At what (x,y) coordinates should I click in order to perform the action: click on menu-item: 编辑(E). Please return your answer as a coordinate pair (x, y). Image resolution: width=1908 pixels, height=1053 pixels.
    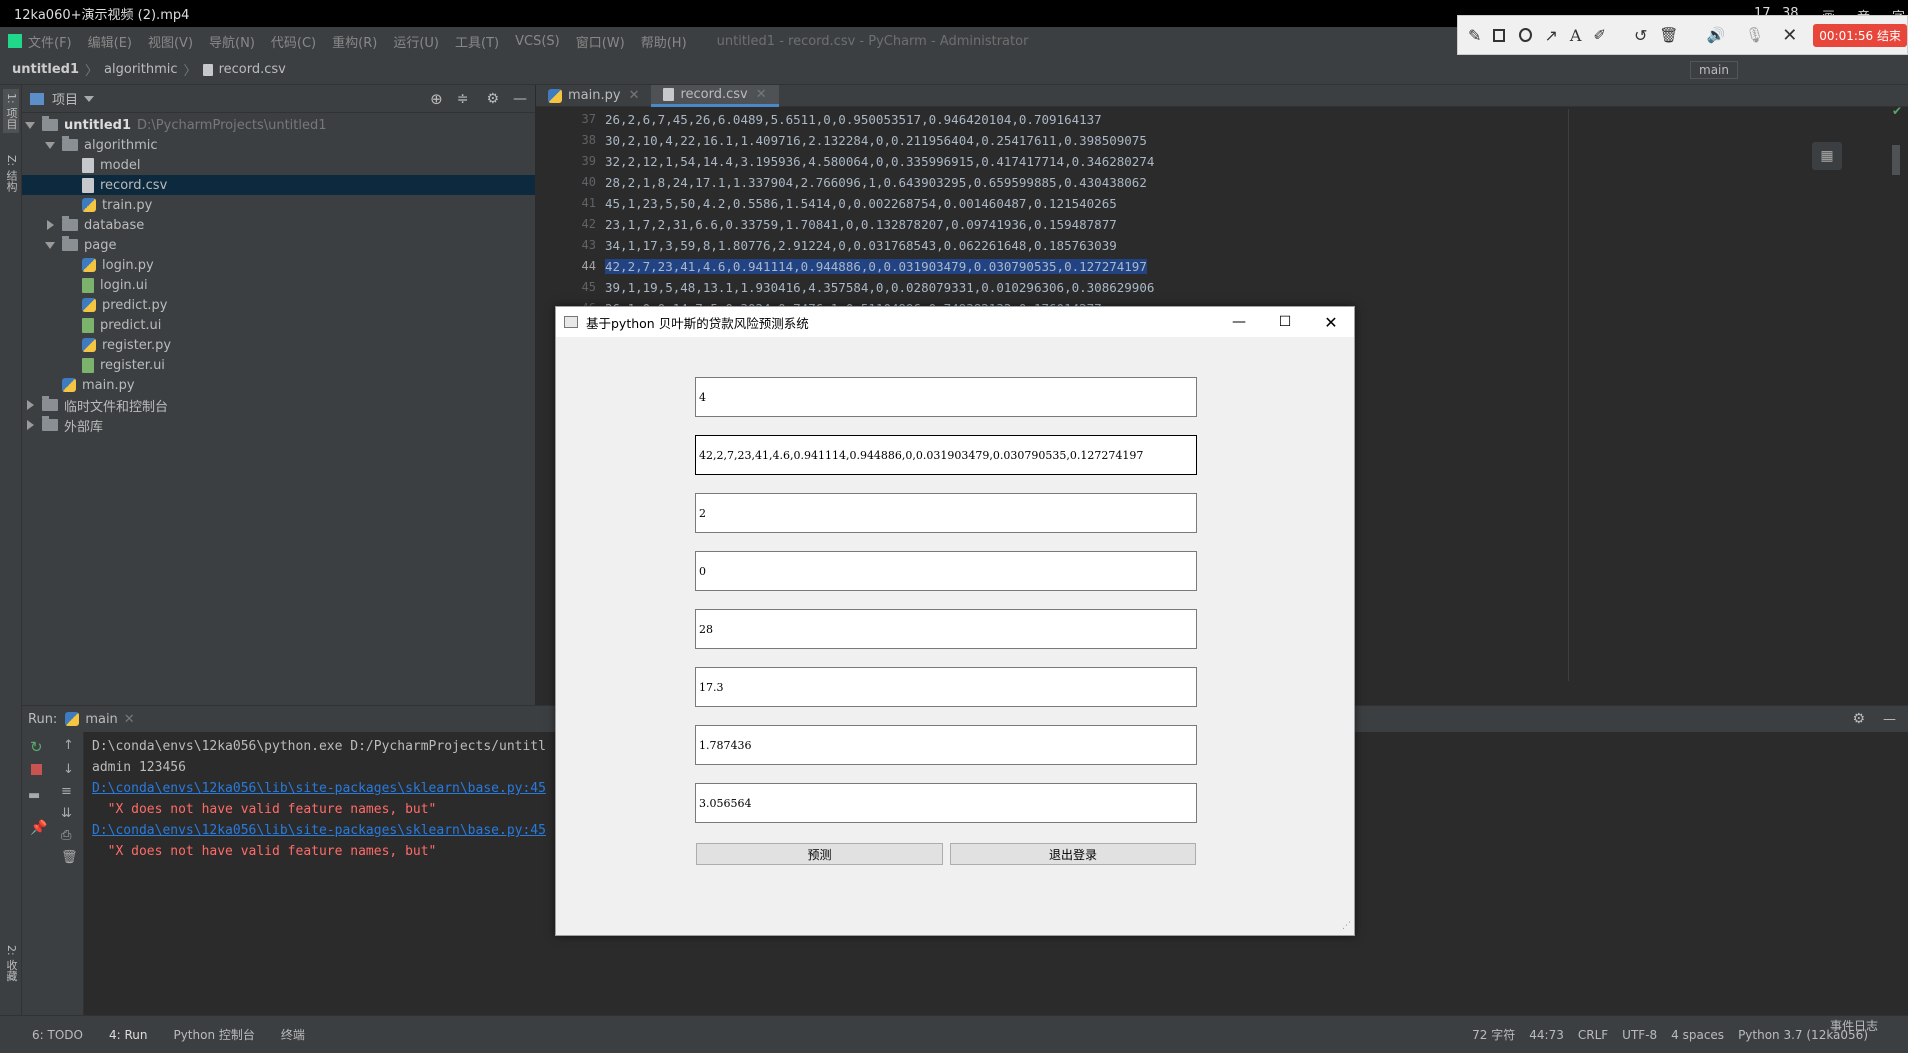
    Looking at the image, I should click on (110, 41).